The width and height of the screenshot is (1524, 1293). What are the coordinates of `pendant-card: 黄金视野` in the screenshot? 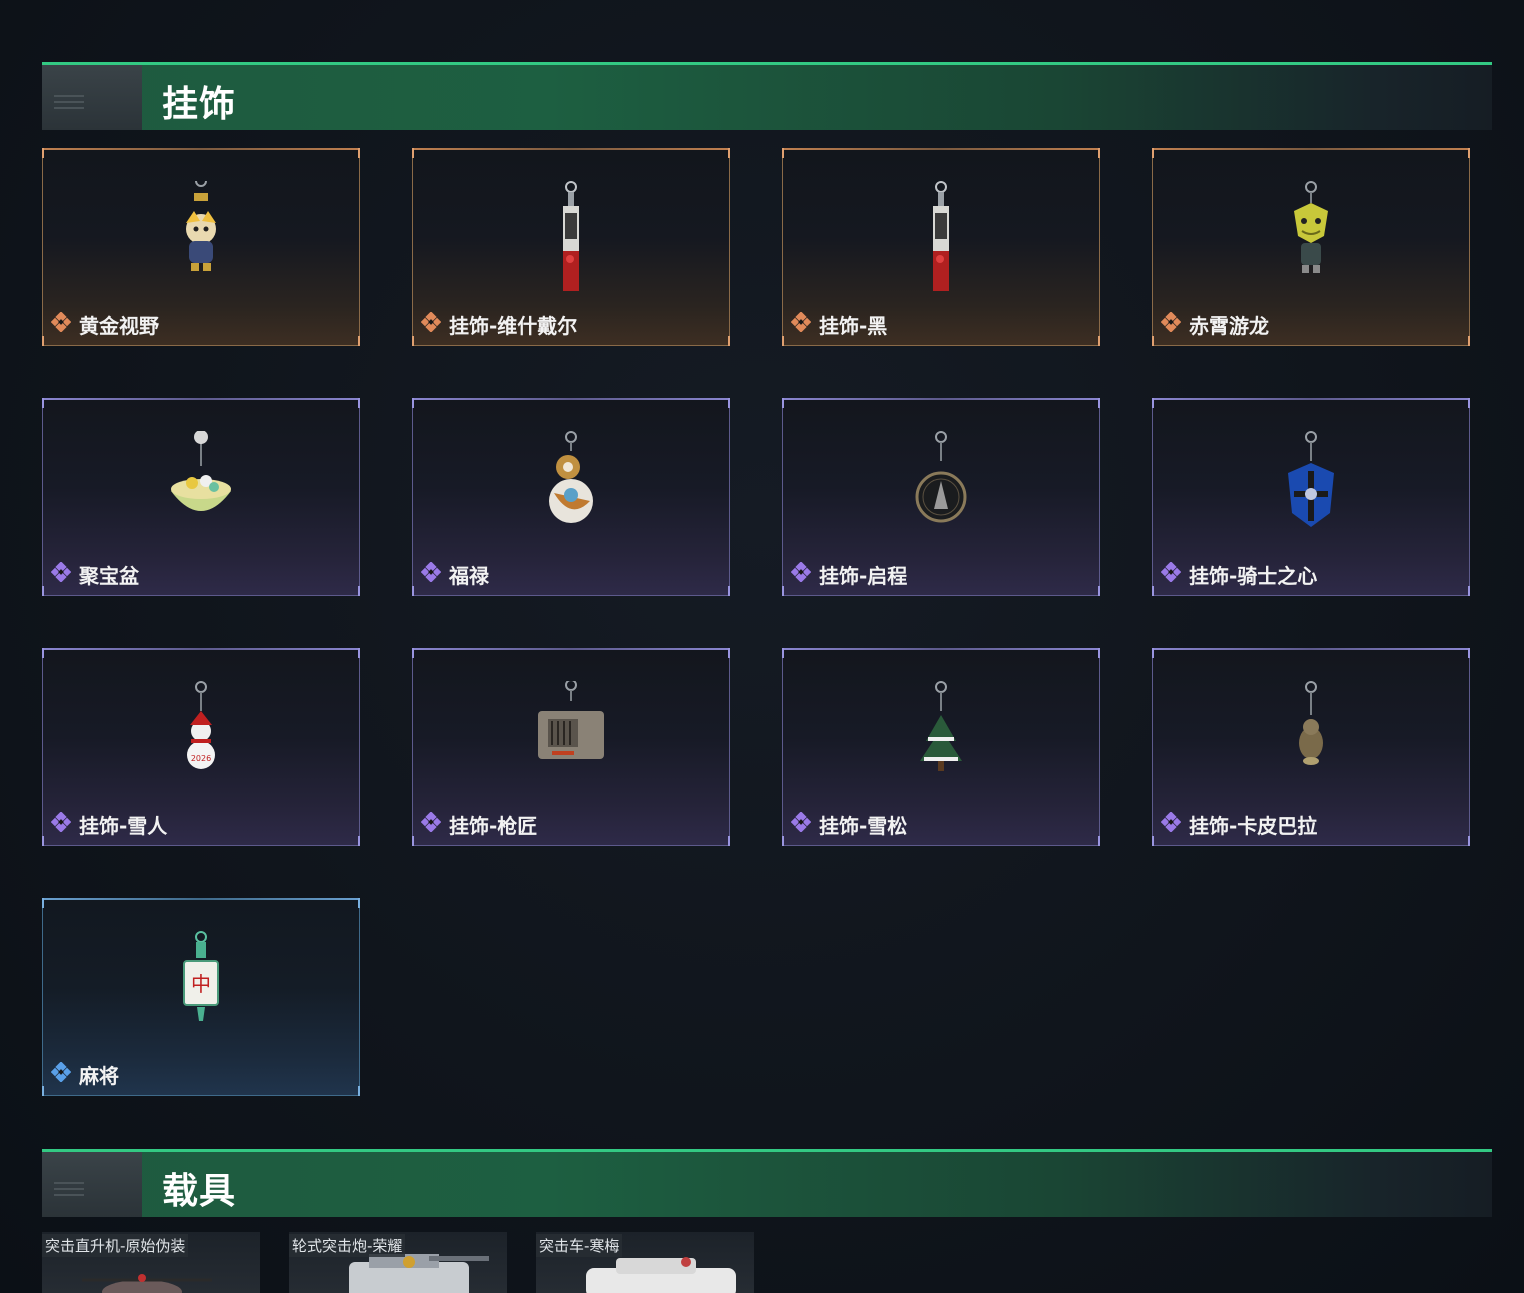 It's located at (201, 247).